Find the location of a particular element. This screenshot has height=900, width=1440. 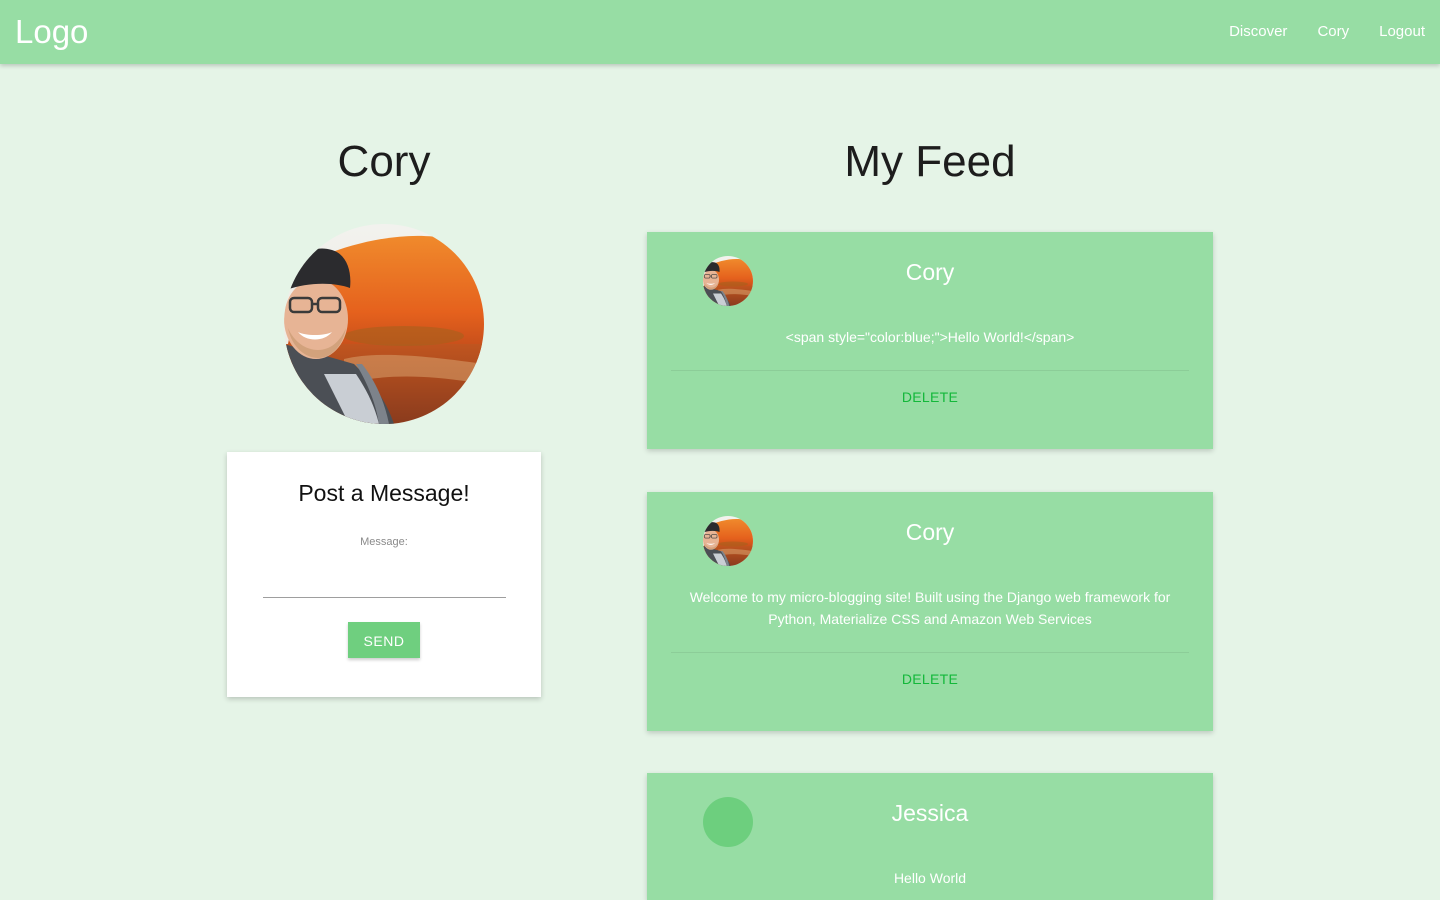

post-author-name: Jessica is located at coordinates (930, 813).